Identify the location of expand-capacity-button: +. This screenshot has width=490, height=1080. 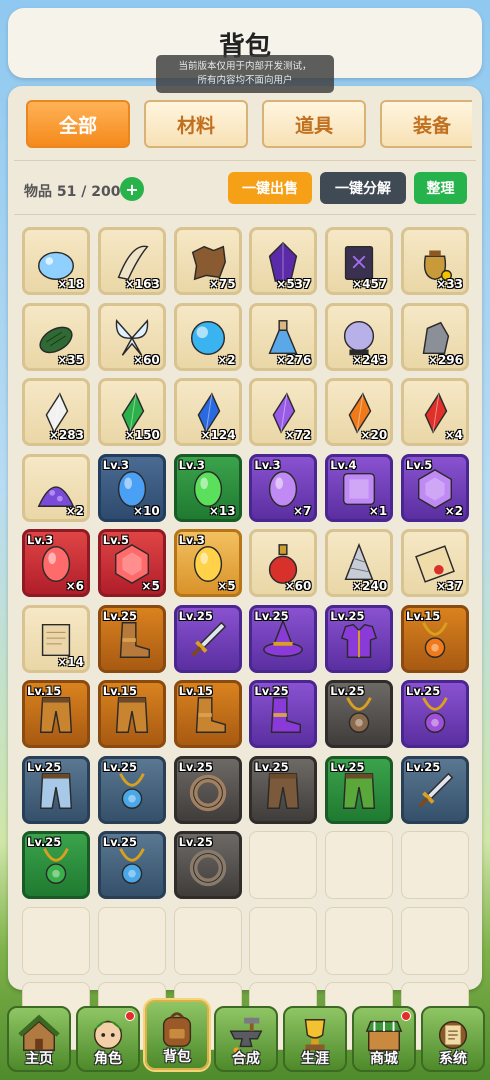
(132, 189).